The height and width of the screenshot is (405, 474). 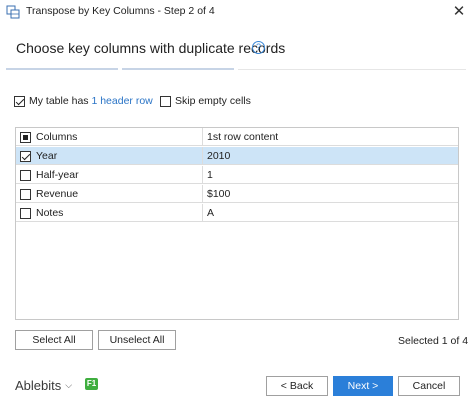 I want to click on select-all-checkbox, so click(x=25, y=137).